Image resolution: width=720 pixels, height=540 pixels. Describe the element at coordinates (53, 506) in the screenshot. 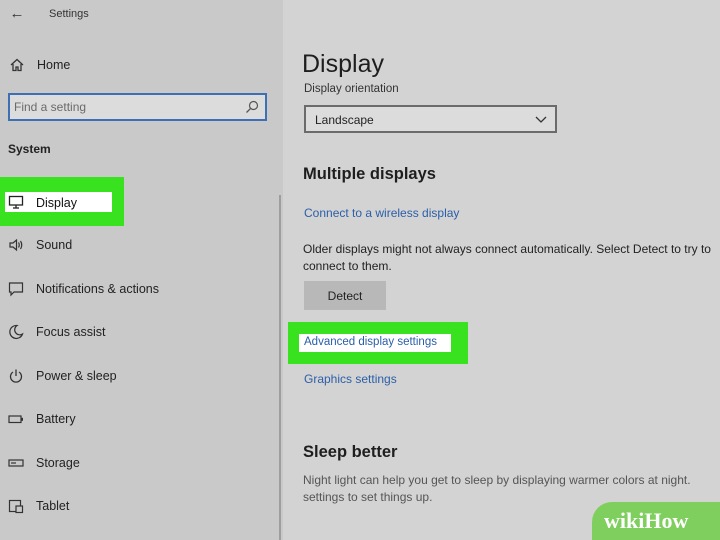

I see `sidebar-item-label: Tablet` at that location.